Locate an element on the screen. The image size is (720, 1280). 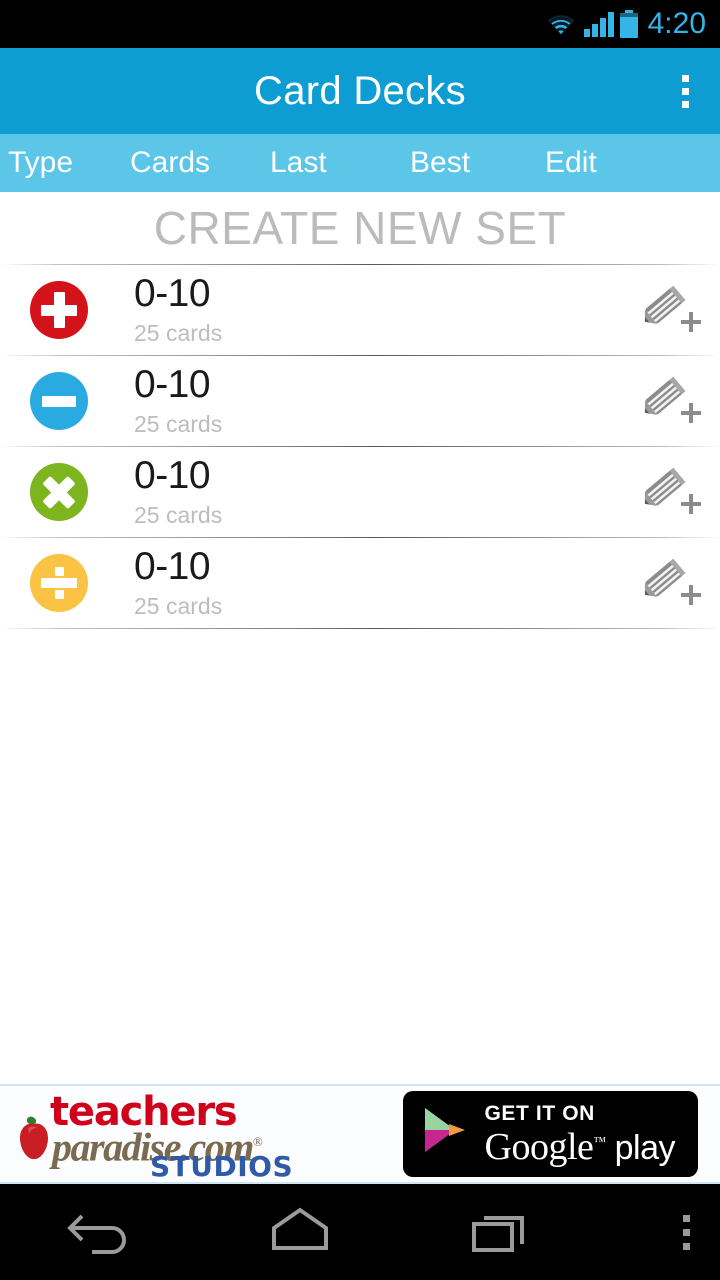
column-header-type: Type is located at coordinates (65, 163).